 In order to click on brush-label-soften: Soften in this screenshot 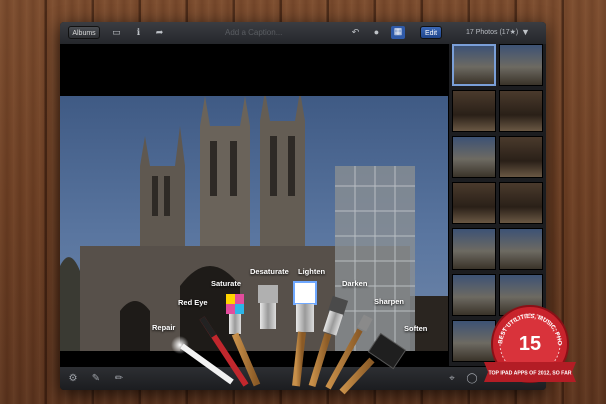, I will do `click(416, 328)`.